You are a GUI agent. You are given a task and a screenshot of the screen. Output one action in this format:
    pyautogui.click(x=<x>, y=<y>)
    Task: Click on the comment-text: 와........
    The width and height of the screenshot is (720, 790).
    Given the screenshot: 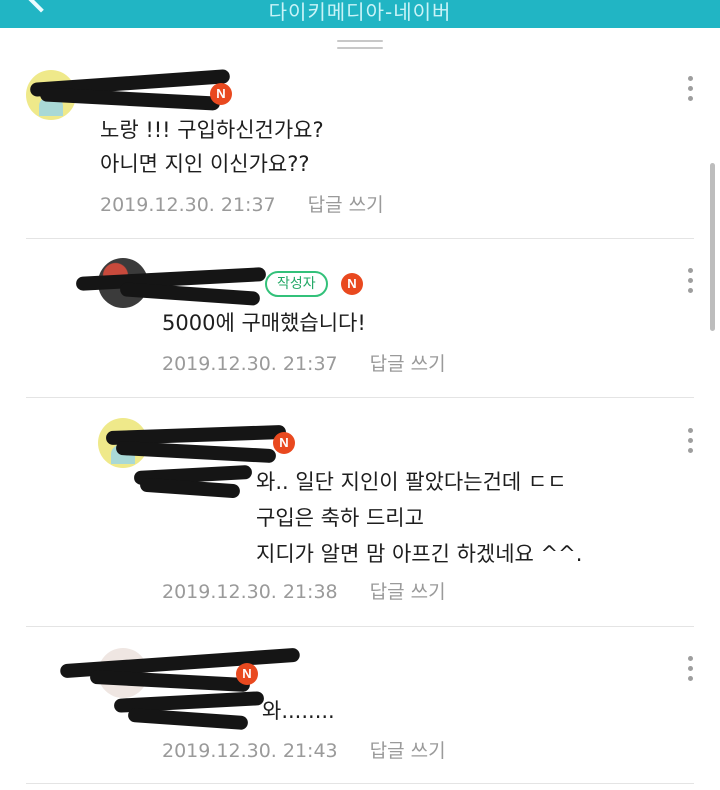 What is the action you would take?
    pyautogui.click(x=298, y=711)
    